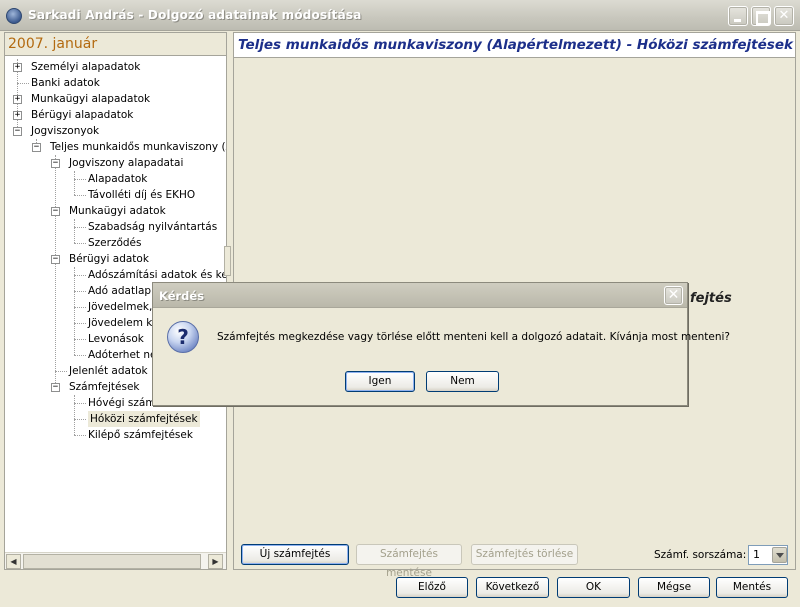 This screenshot has width=800, height=607. I want to click on tree-item-label: Szerződés, so click(115, 243).